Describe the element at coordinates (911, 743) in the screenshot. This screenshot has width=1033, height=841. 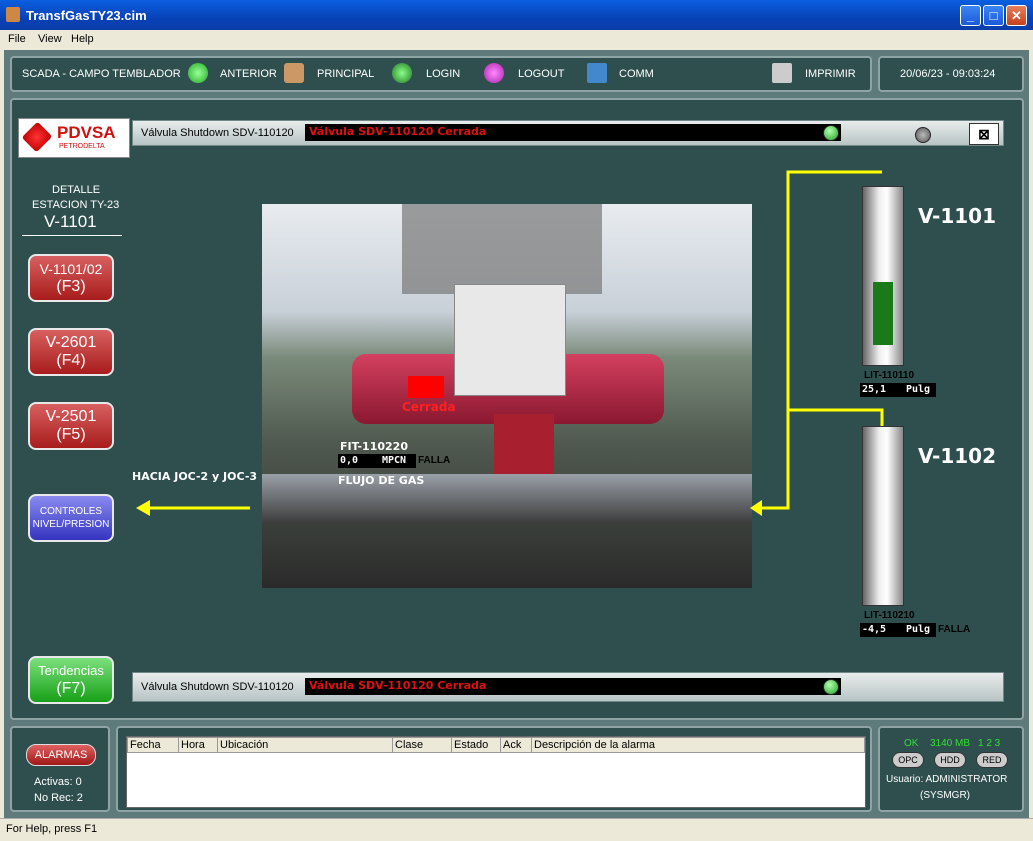
I see `system-ok: OK` at that location.